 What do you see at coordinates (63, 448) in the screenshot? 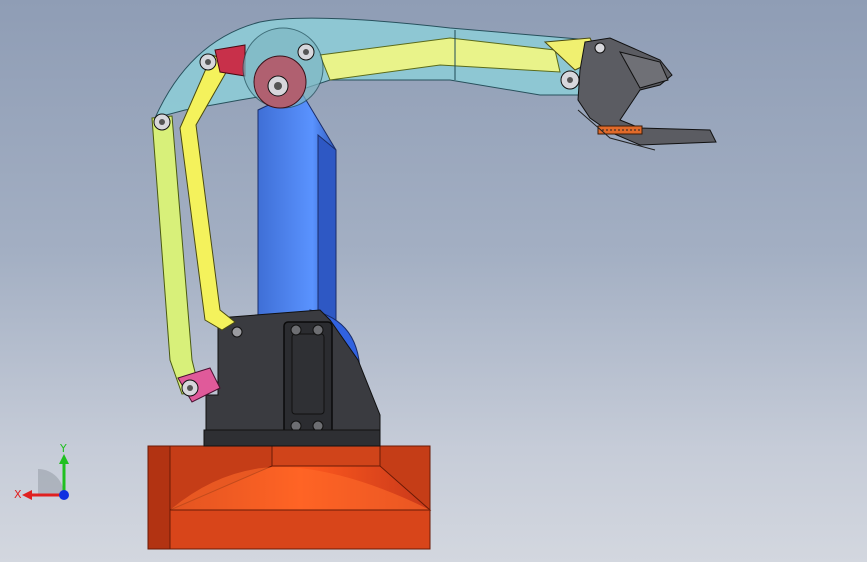
I see `y-axis-label: Y` at bounding box center [63, 448].